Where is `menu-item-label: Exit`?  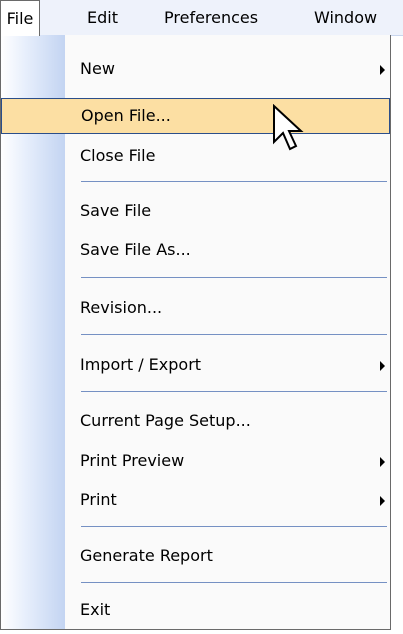
menu-item-label: Exit is located at coordinates (95, 609).